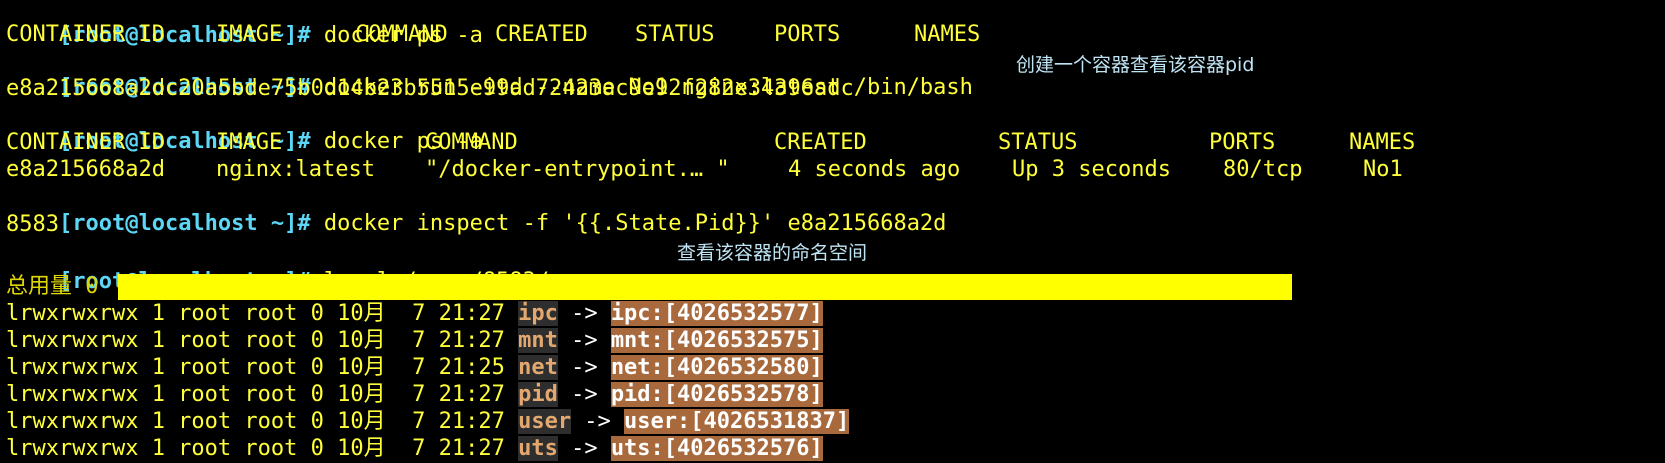 The image size is (1665, 463). What do you see at coordinates (538, 394) in the screenshot?
I see `ns-link-name: pid` at bounding box center [538, 394].